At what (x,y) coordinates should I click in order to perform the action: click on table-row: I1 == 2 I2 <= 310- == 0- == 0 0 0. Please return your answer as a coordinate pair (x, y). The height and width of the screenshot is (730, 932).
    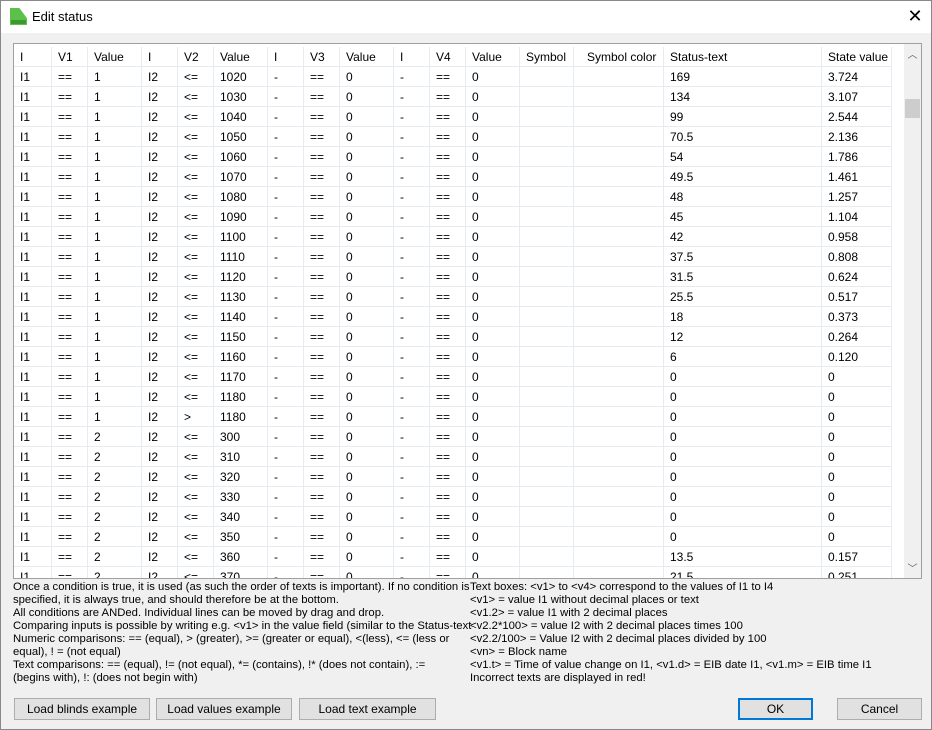
    Looking at the image, I should click on (453, 457).